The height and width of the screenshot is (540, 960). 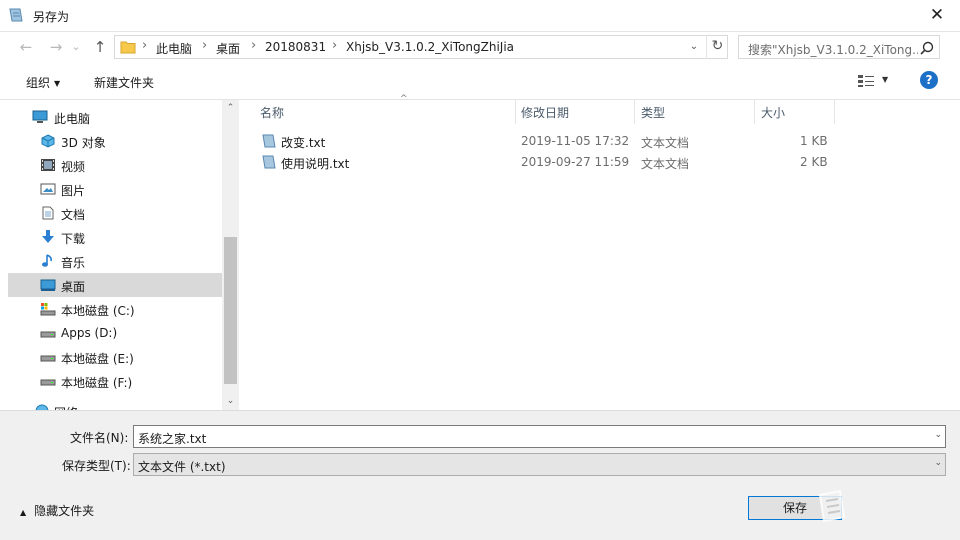 What do you see at coordinates (76, 48) in the screenshot?
I see `recent-locations-button: ⌄` at bounding box center [76, 48].